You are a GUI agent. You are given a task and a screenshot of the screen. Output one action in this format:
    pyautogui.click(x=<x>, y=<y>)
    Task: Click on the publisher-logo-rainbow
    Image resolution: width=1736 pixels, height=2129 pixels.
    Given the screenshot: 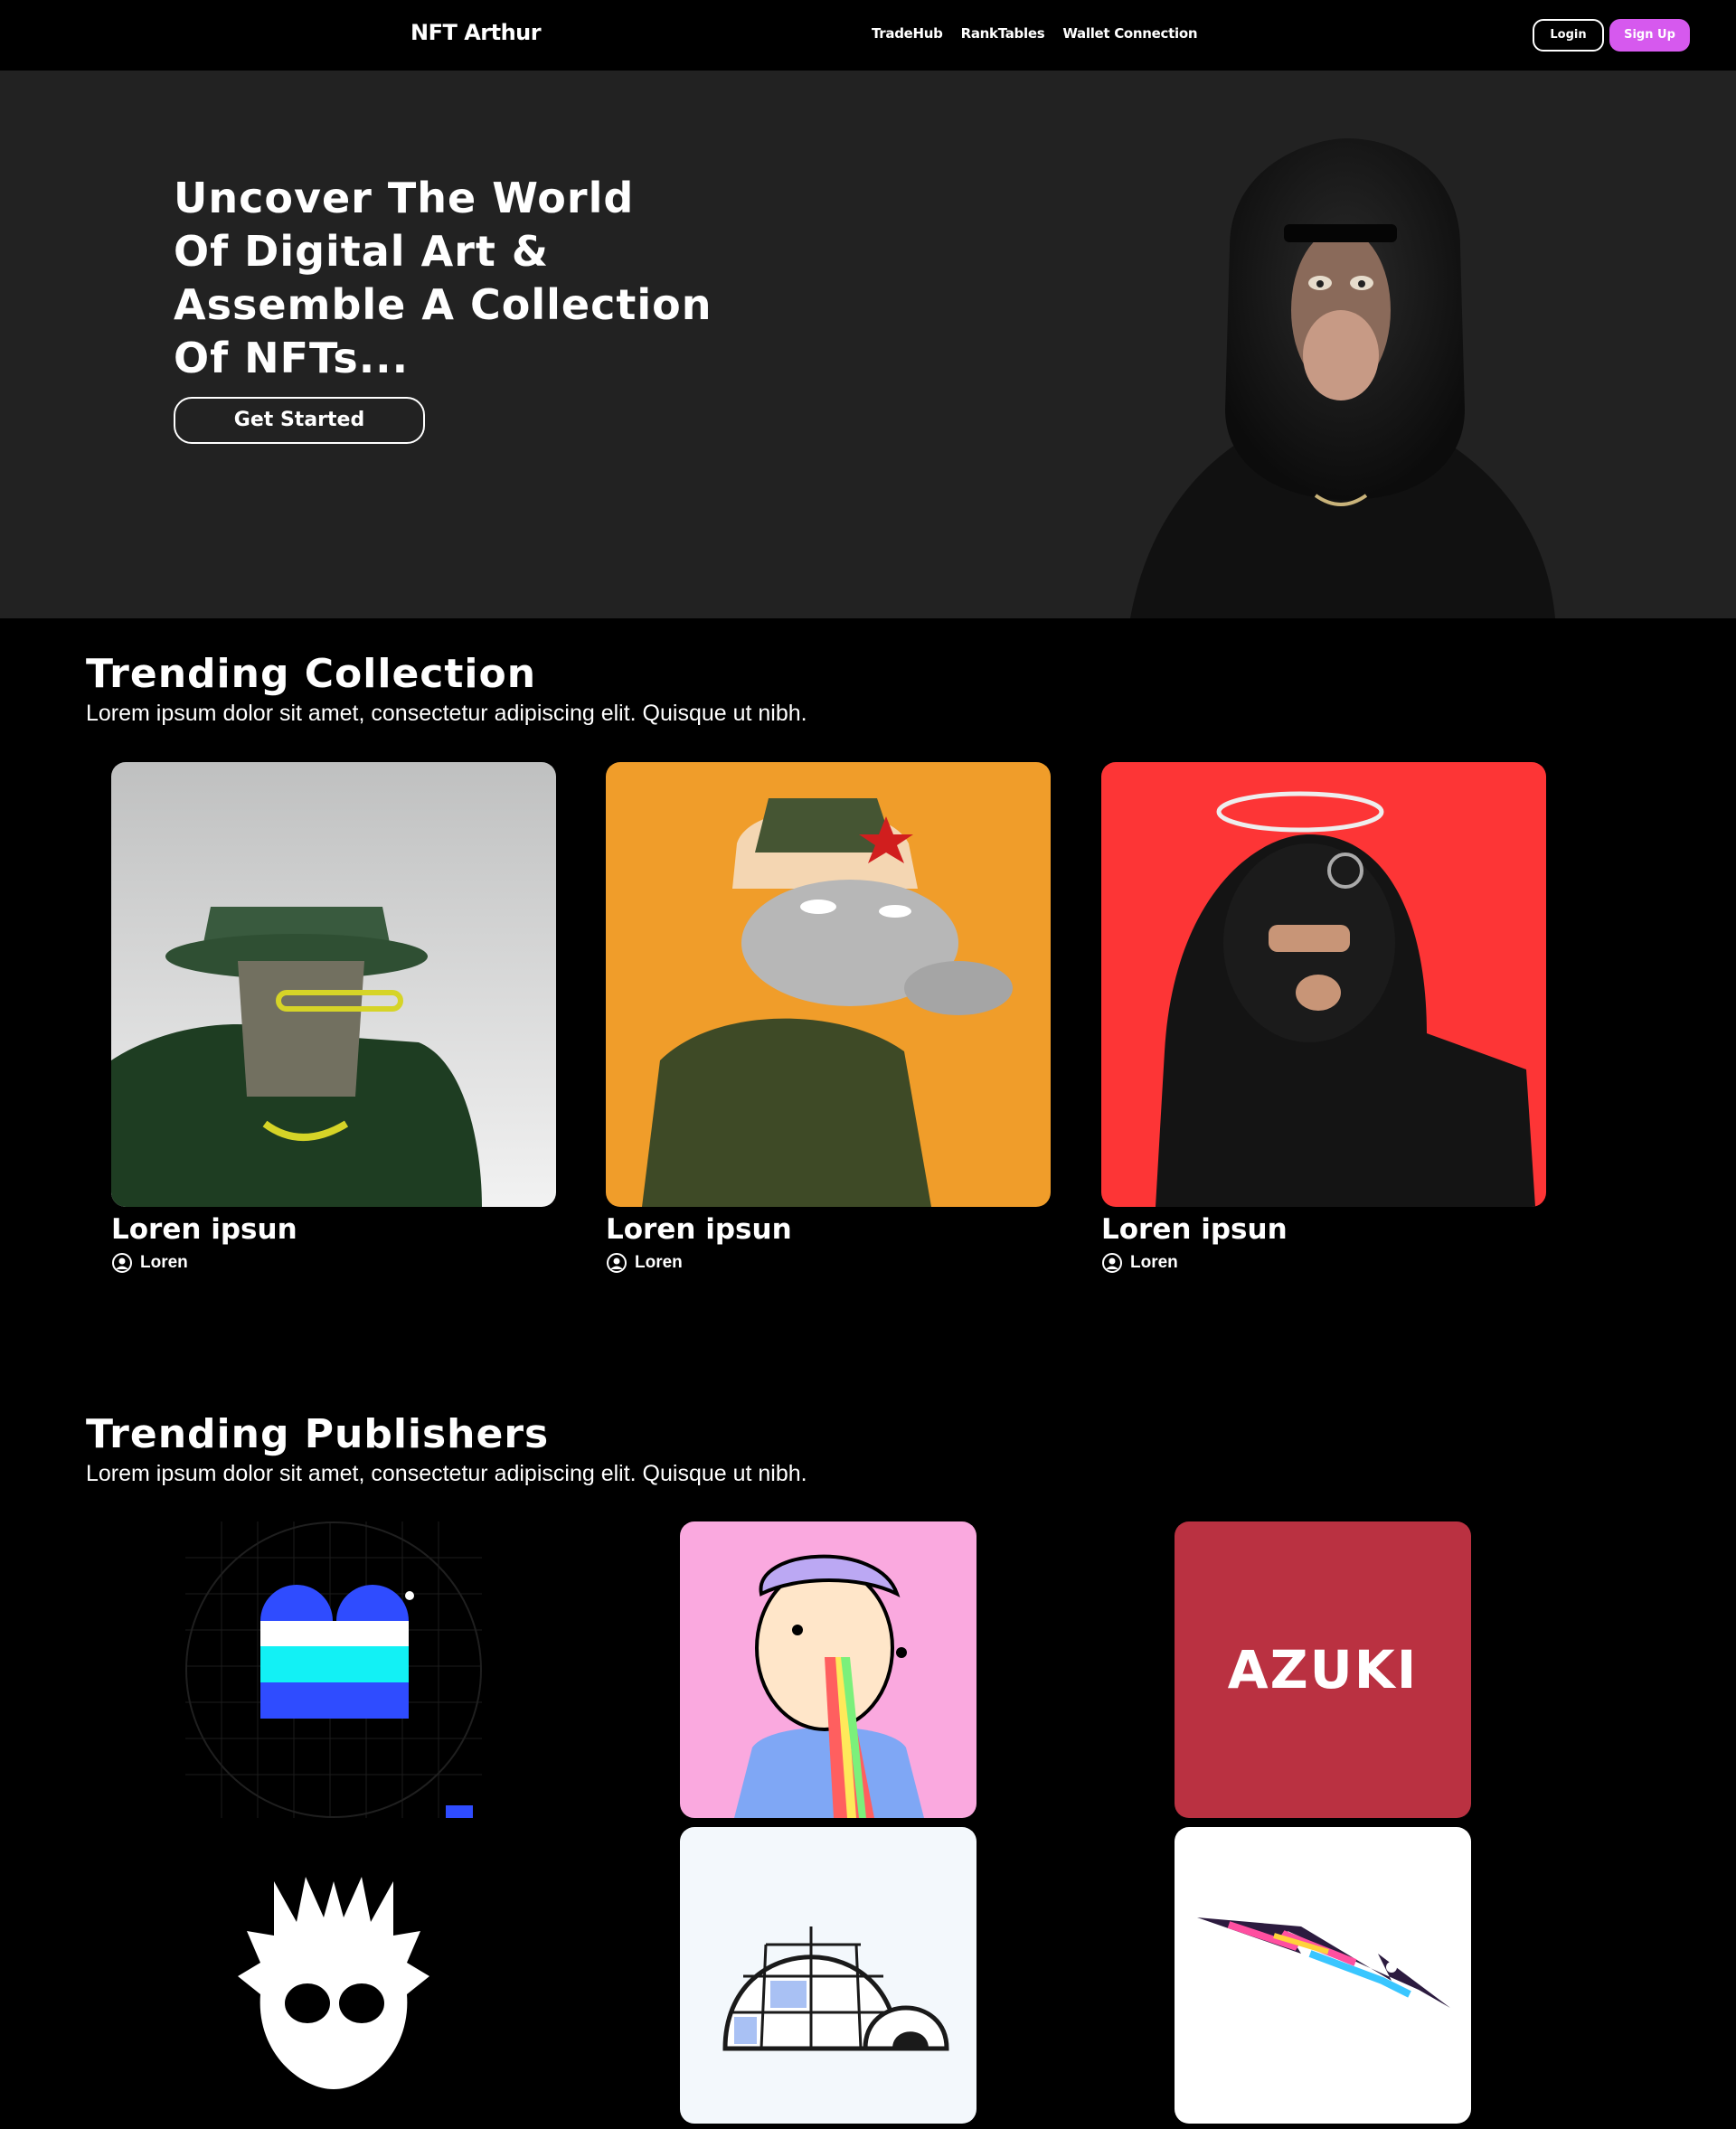 What is the action you would take?
    pyautogui.click(x=828, y=1669)
    